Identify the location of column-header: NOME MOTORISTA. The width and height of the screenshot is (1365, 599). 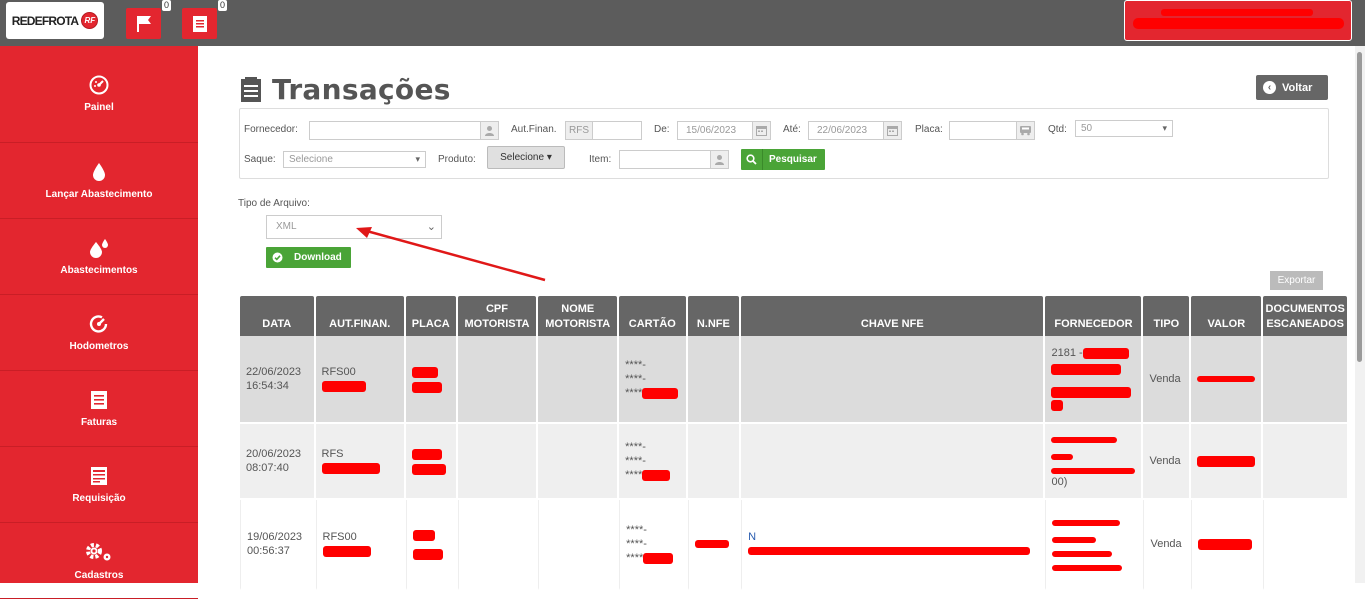
(578, 316).